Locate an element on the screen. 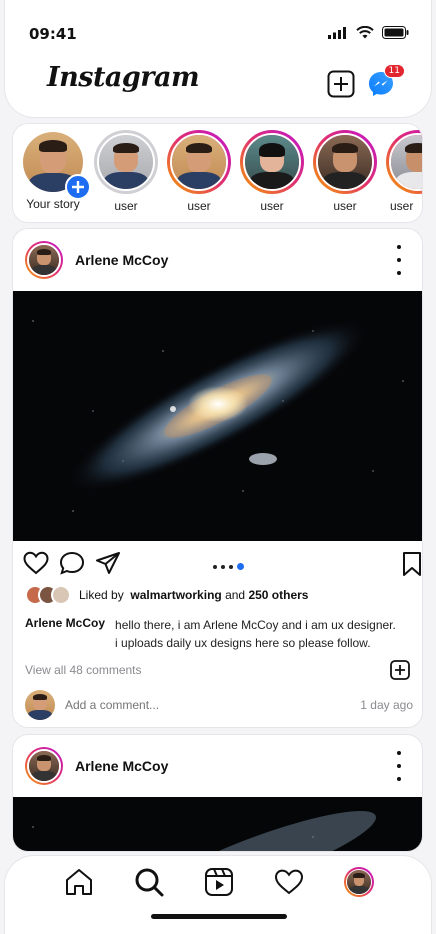 This screenshot has height=934, width=436. share-icon is located at coordinates (108, 563).